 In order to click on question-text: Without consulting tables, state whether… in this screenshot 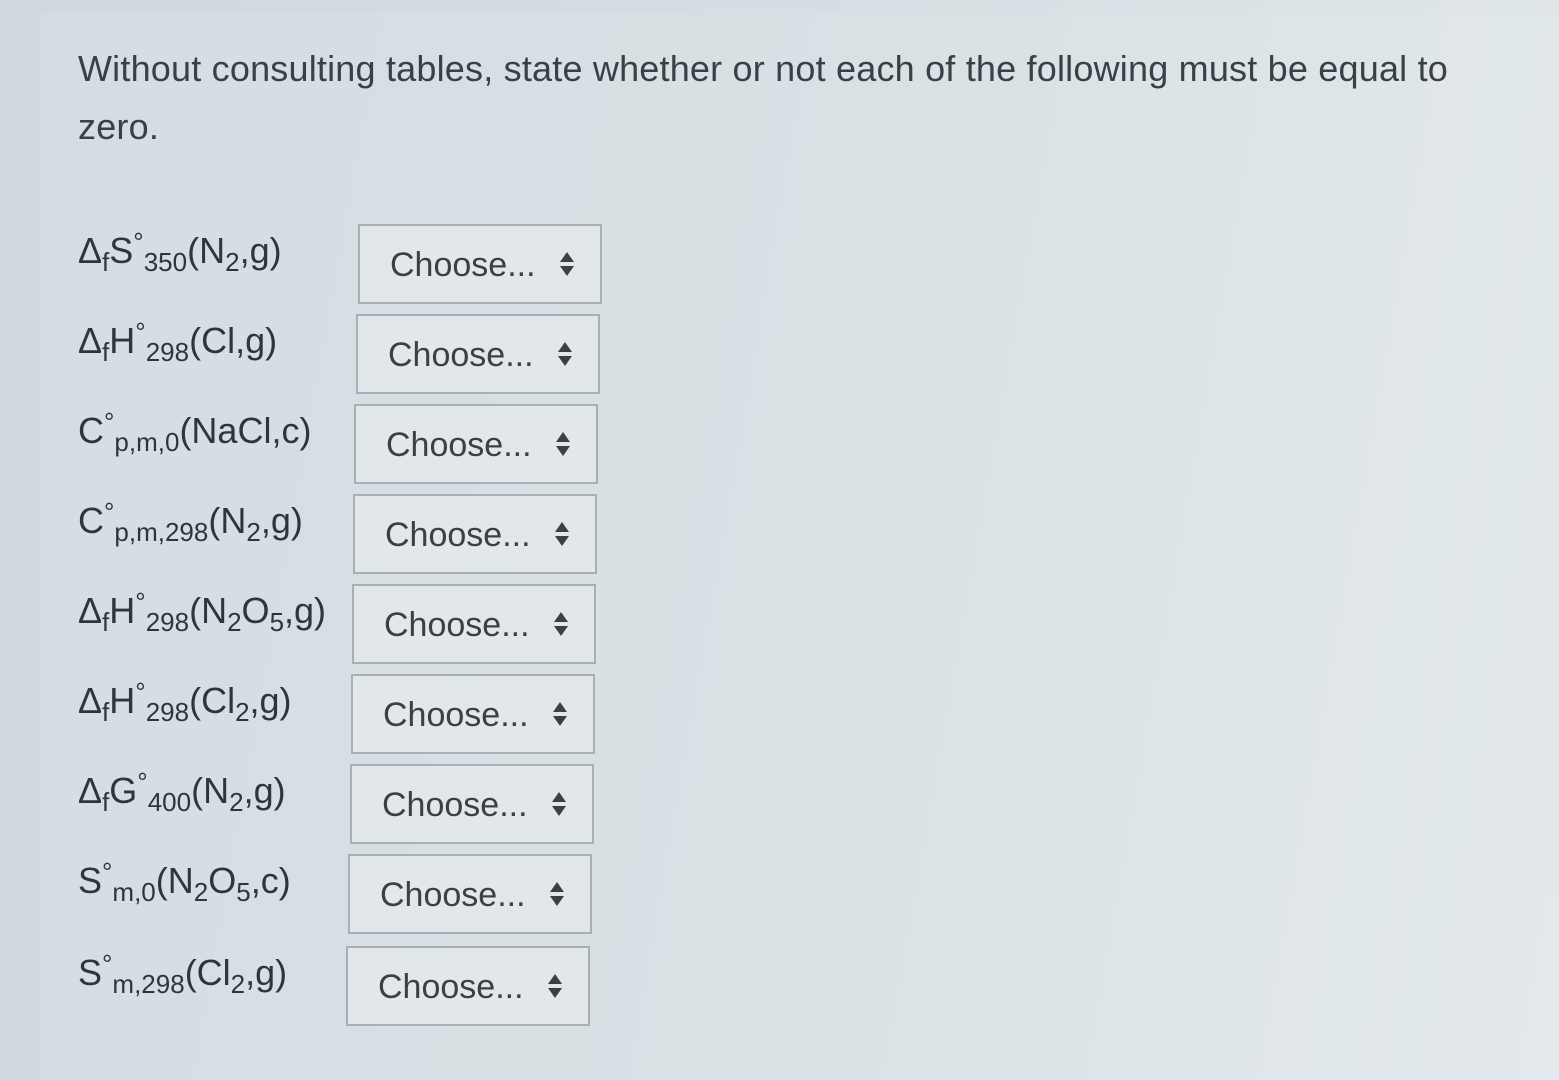, I will do `click(763, 97)`.